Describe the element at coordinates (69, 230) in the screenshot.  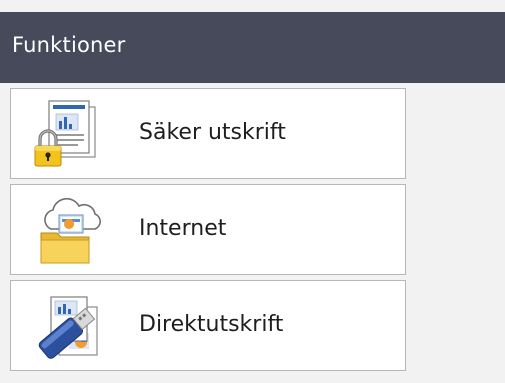
I see `internet-folder-icon` at that location.